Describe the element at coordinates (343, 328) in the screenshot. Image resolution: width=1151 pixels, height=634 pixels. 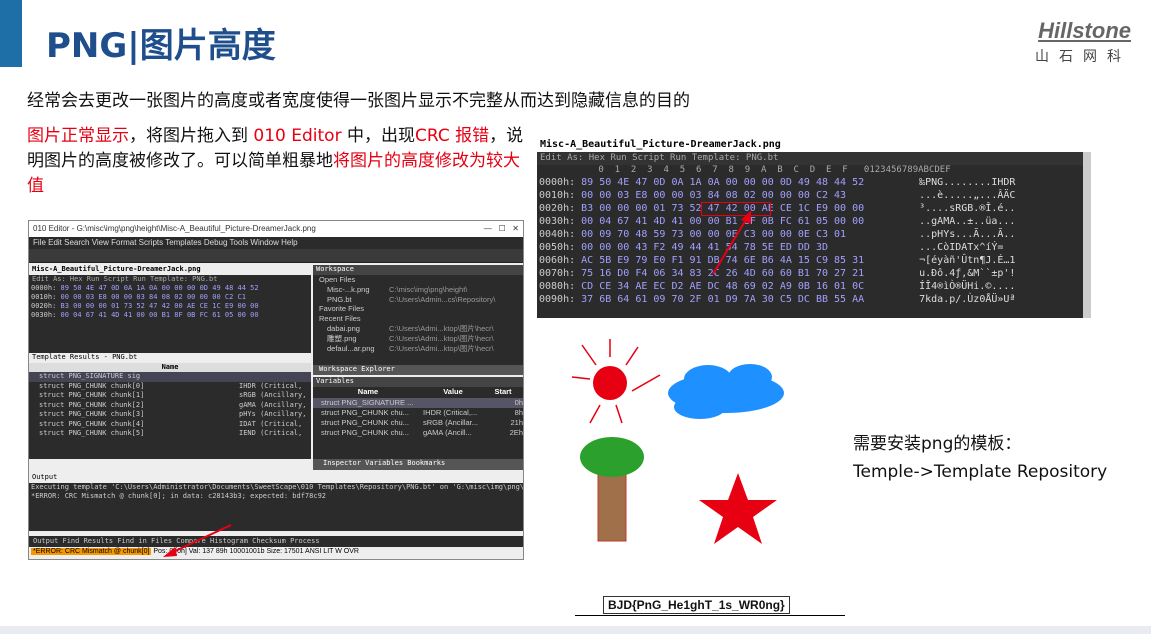
I see `workspace-item-name: dabai.png` at that location.